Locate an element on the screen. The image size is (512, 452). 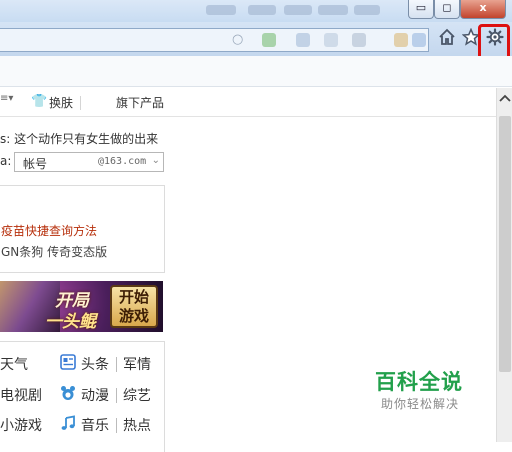
watermark-subtitle: 助你轻松解决 is located at coordinates (420, 404).